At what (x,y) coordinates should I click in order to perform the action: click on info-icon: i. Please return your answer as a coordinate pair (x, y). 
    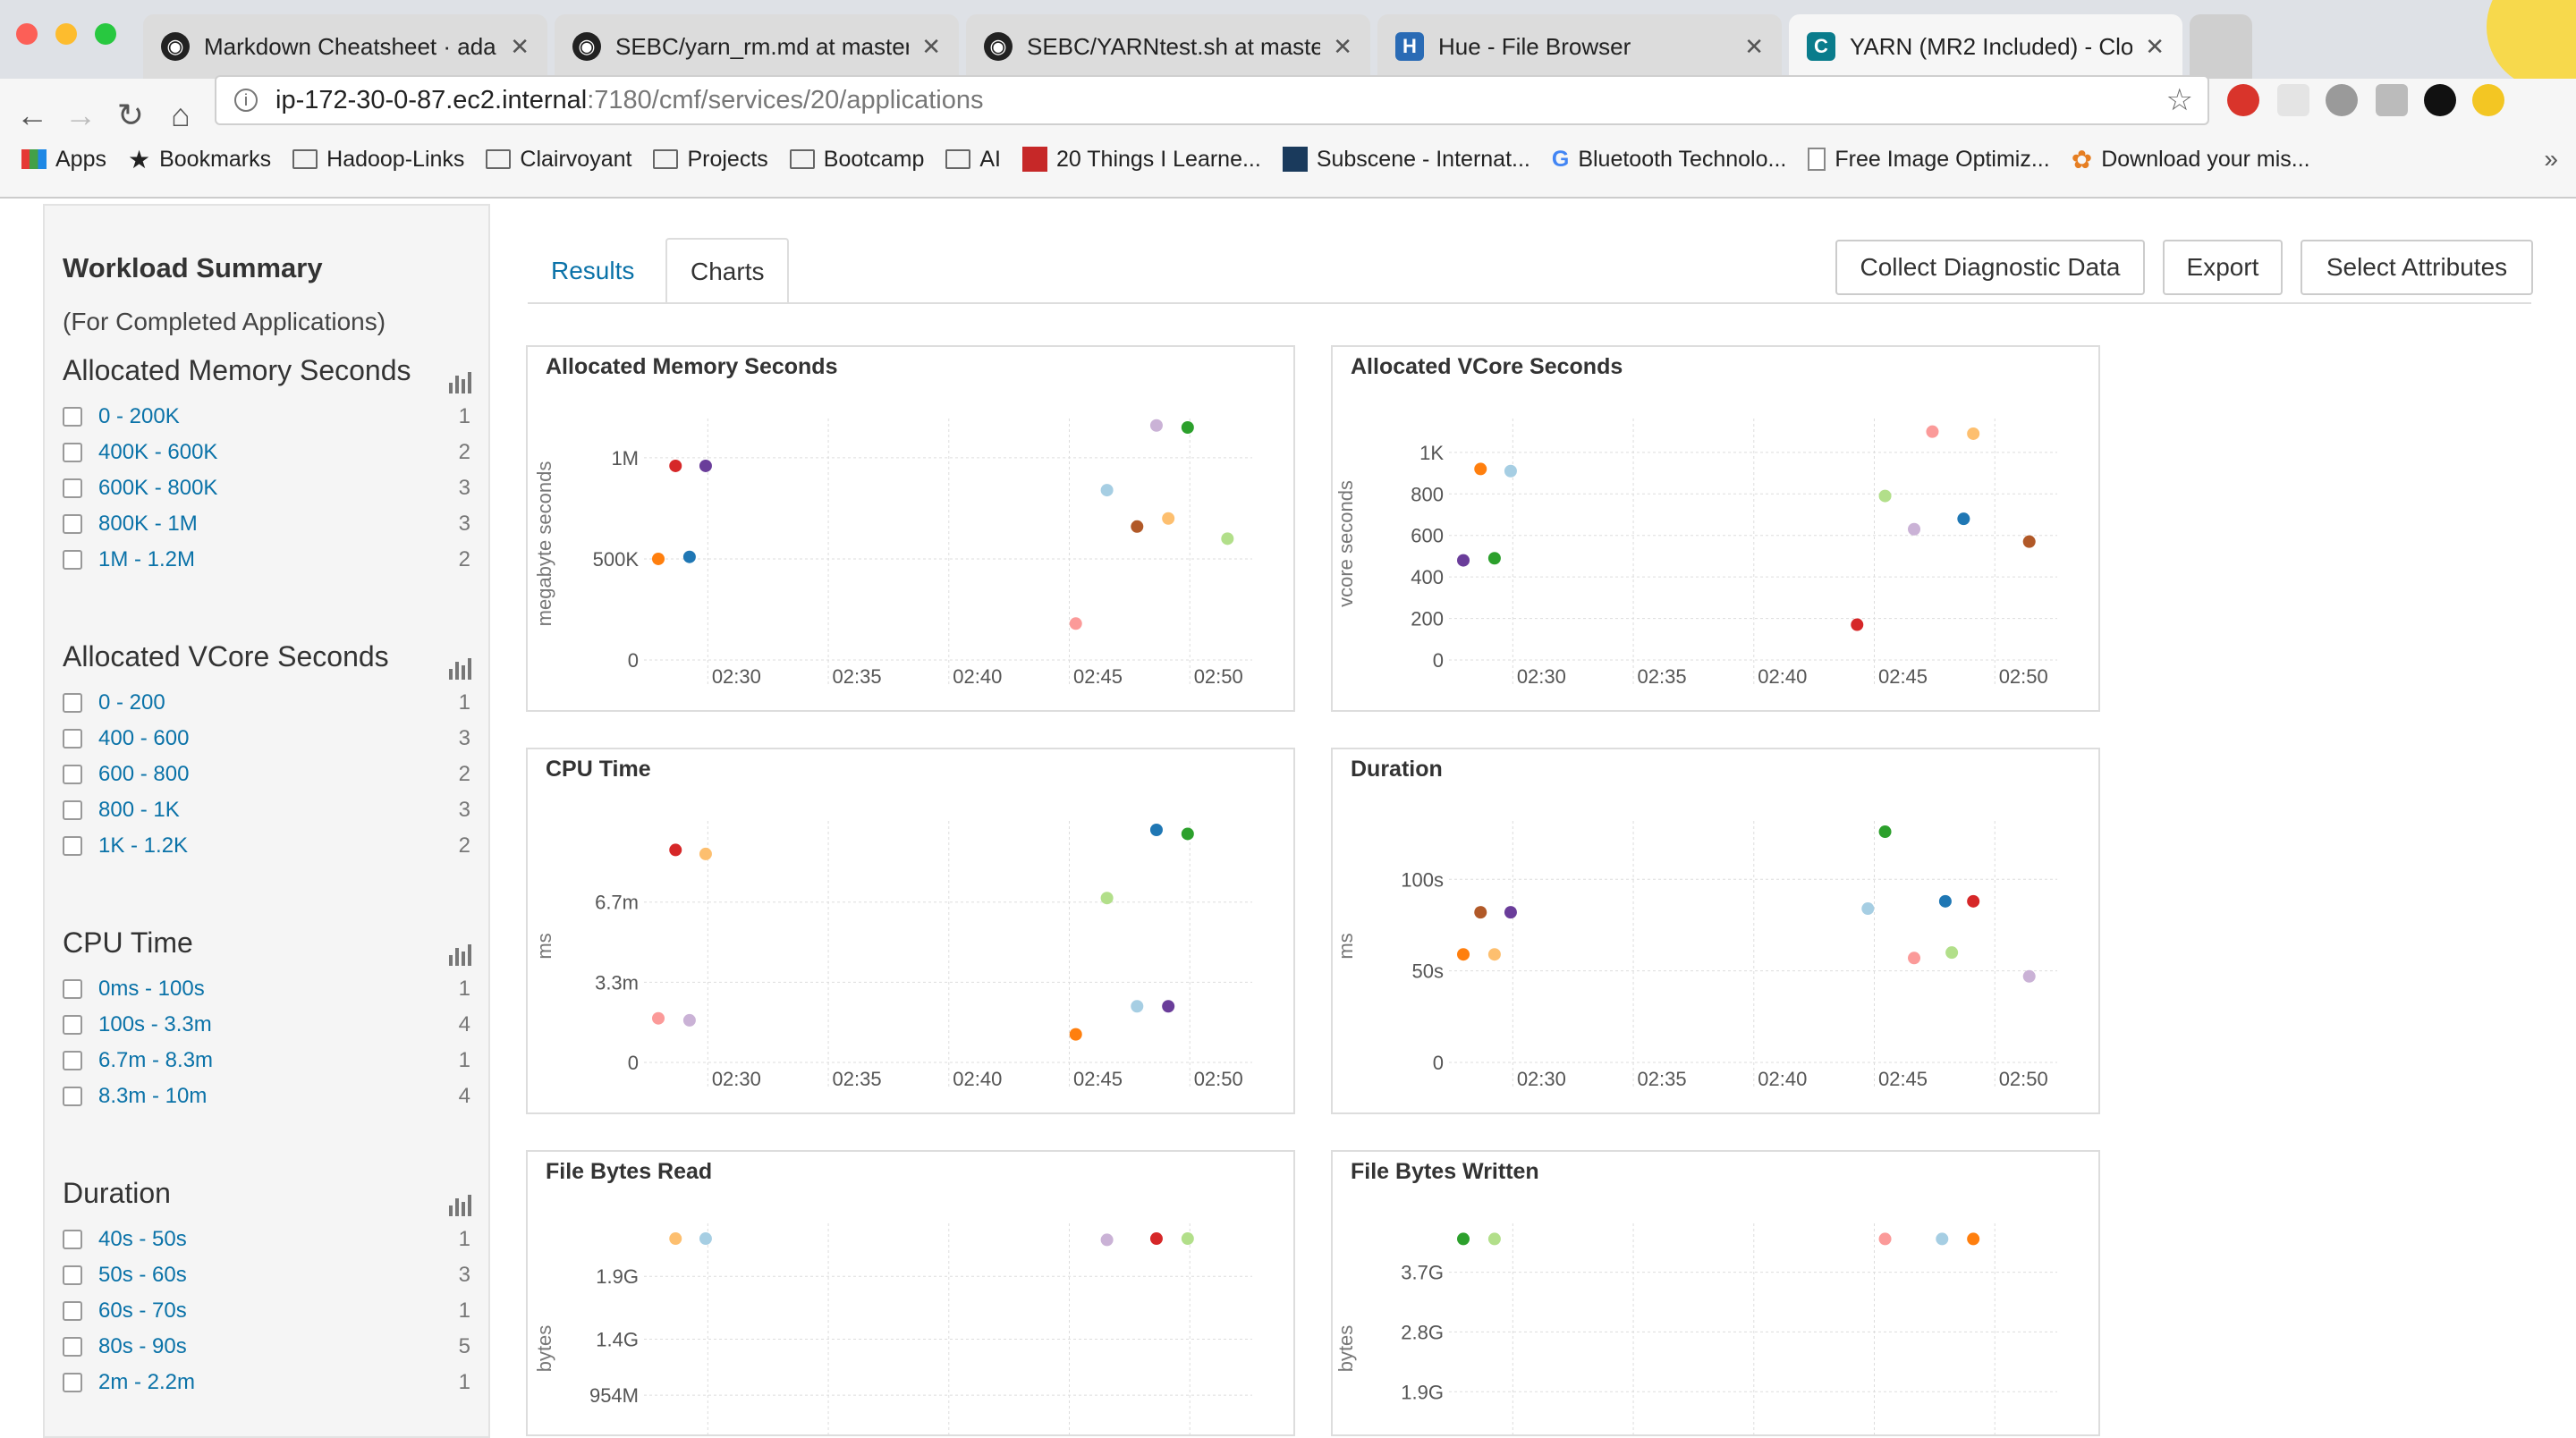
    Looking at the image, I should click on (246, 100).